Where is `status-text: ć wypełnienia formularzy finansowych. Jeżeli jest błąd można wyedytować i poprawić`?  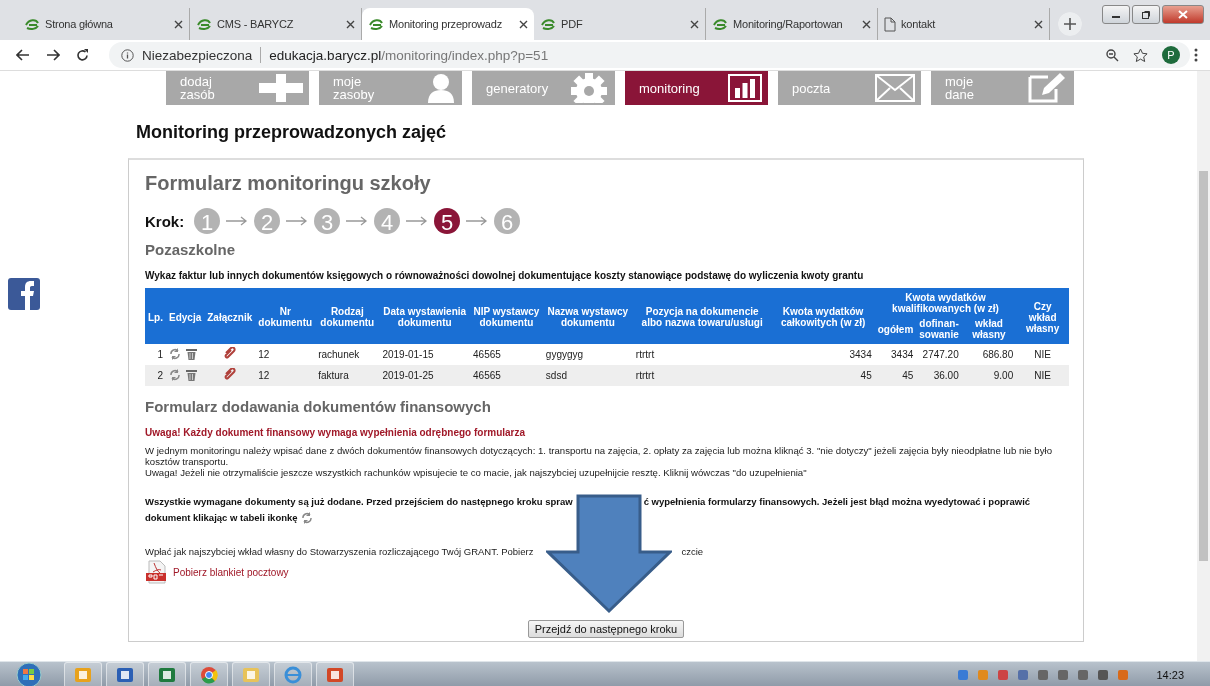 status-text: ć wypełnienia formularzy finansowych. Jeżeli jest błąd można wyedytować i poprawić is located at coordinates (837, 502).